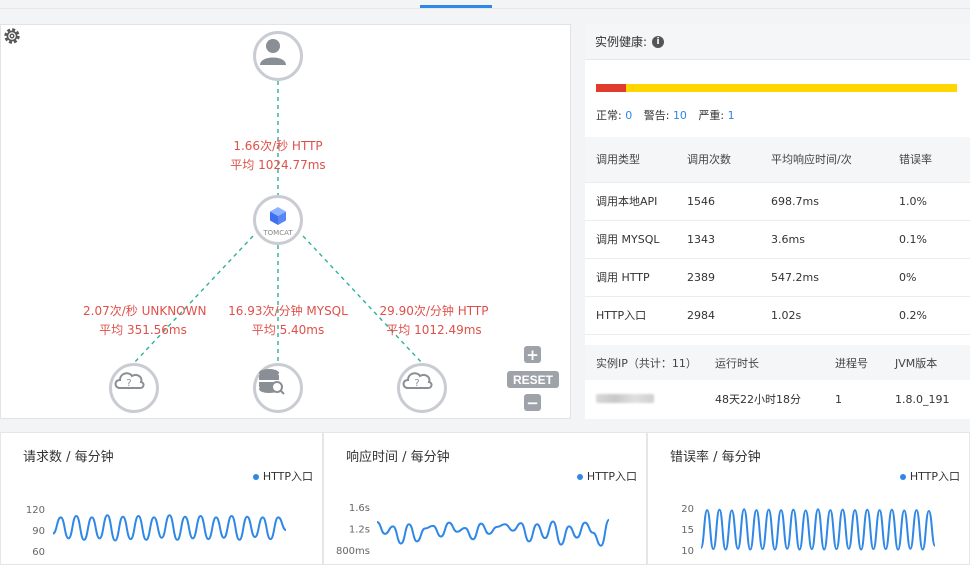 This screenshot has width=970, height=565. What do you see at coordinates (12, 36) in the screenshot?
I see `gear-icon` at bounding box center [12, 36].